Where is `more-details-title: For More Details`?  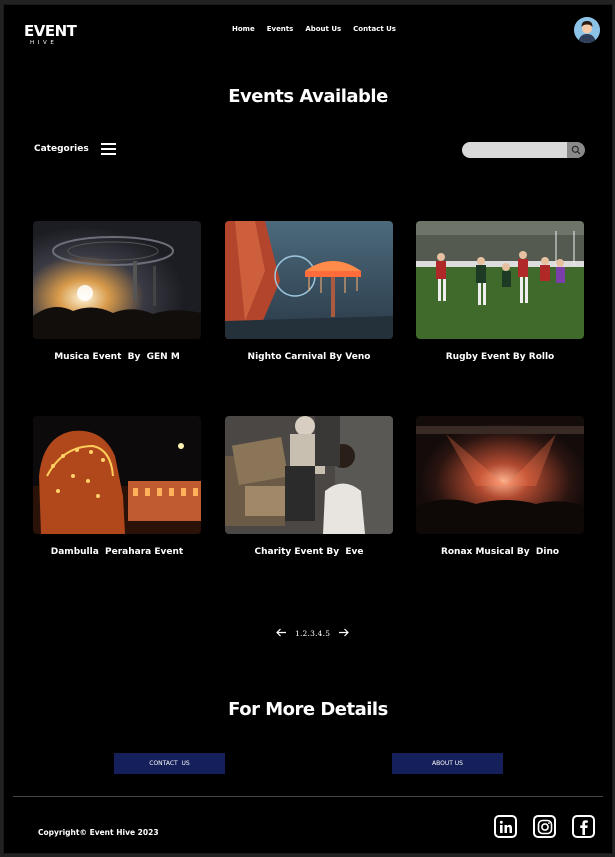
more-details-title: For More Details is located at coordinates (308, 709).